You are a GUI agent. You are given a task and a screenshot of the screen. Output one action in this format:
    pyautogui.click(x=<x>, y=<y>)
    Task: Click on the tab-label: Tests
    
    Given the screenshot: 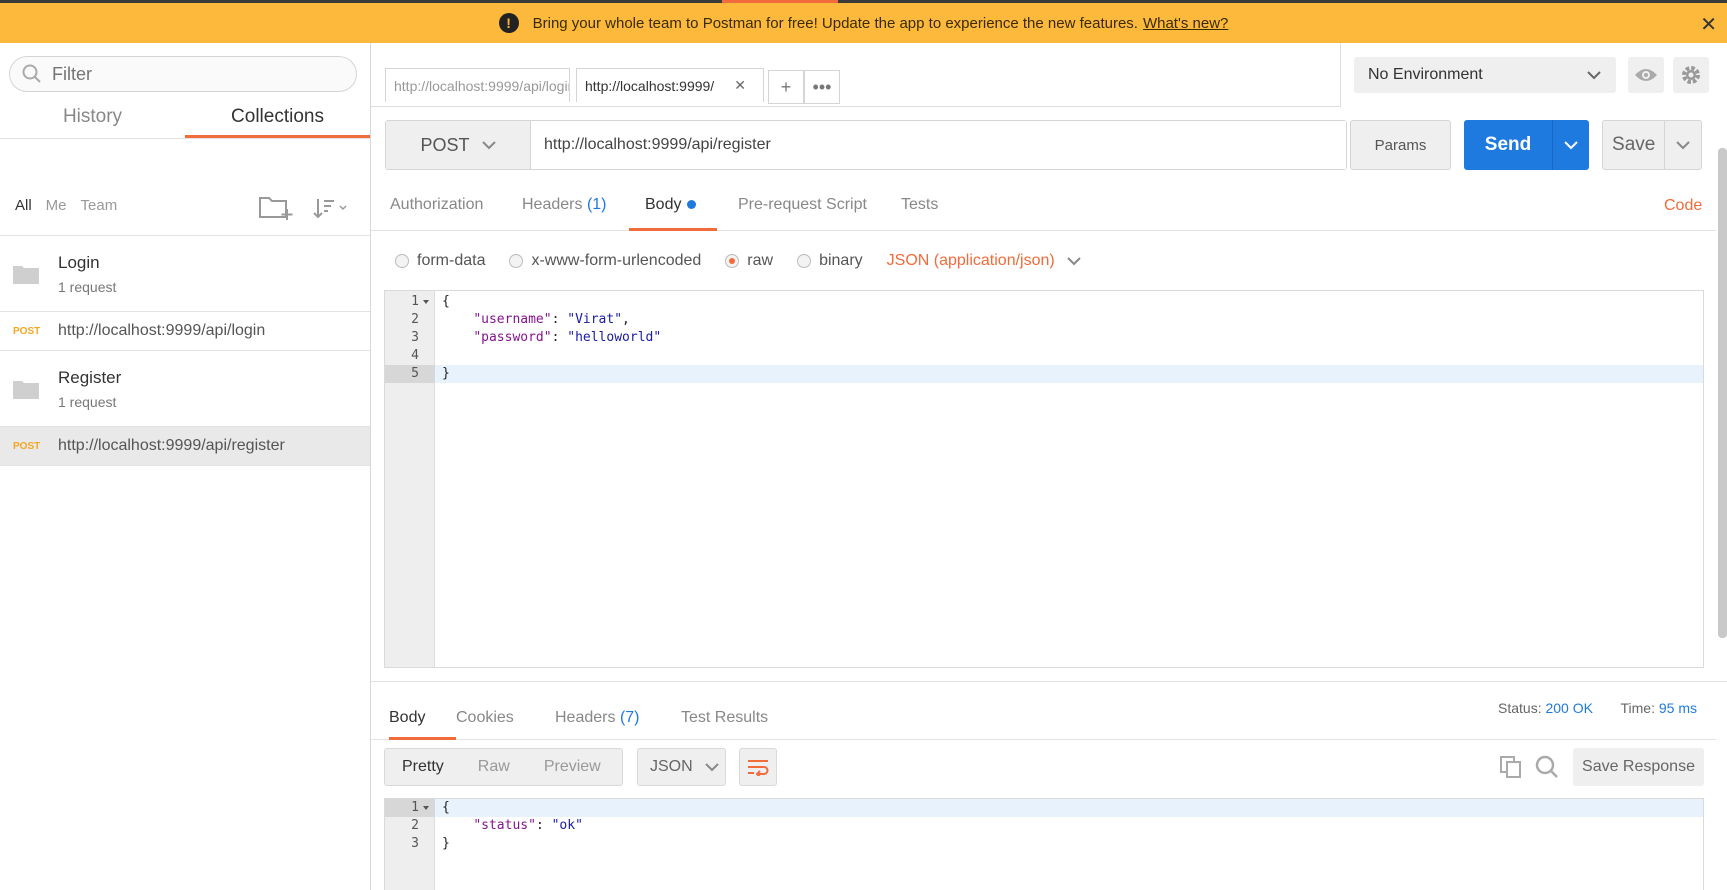 What is the action you would take?
    pyautogui.click(x=920, y=204)
    